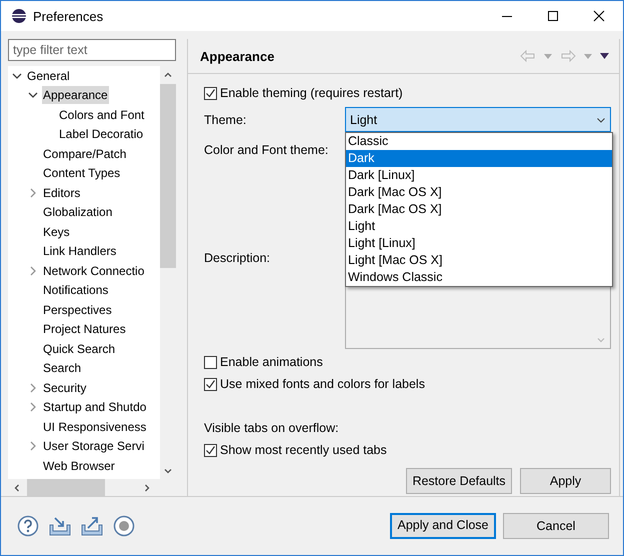 This screenshot has width=624, height=556. Describe the element at coordinates (62, 193) in the screenshot. I see `tree-item: Editors` at that location.